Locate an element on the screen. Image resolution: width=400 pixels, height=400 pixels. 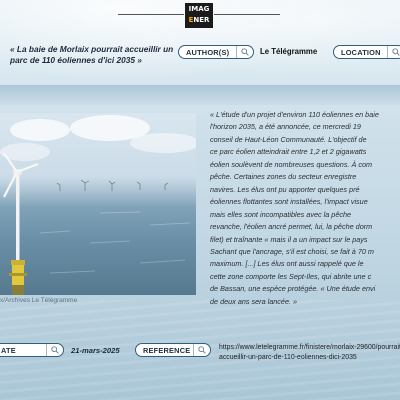
imagener-logo: IMAG ENER is located at coordinates (199, 15).